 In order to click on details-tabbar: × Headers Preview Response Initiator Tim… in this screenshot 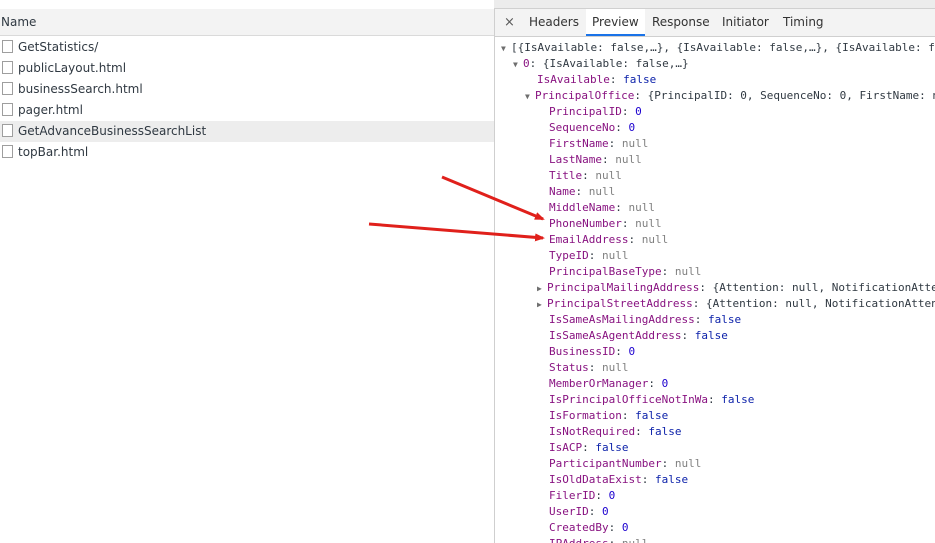, I will do `click(715, 23)`.